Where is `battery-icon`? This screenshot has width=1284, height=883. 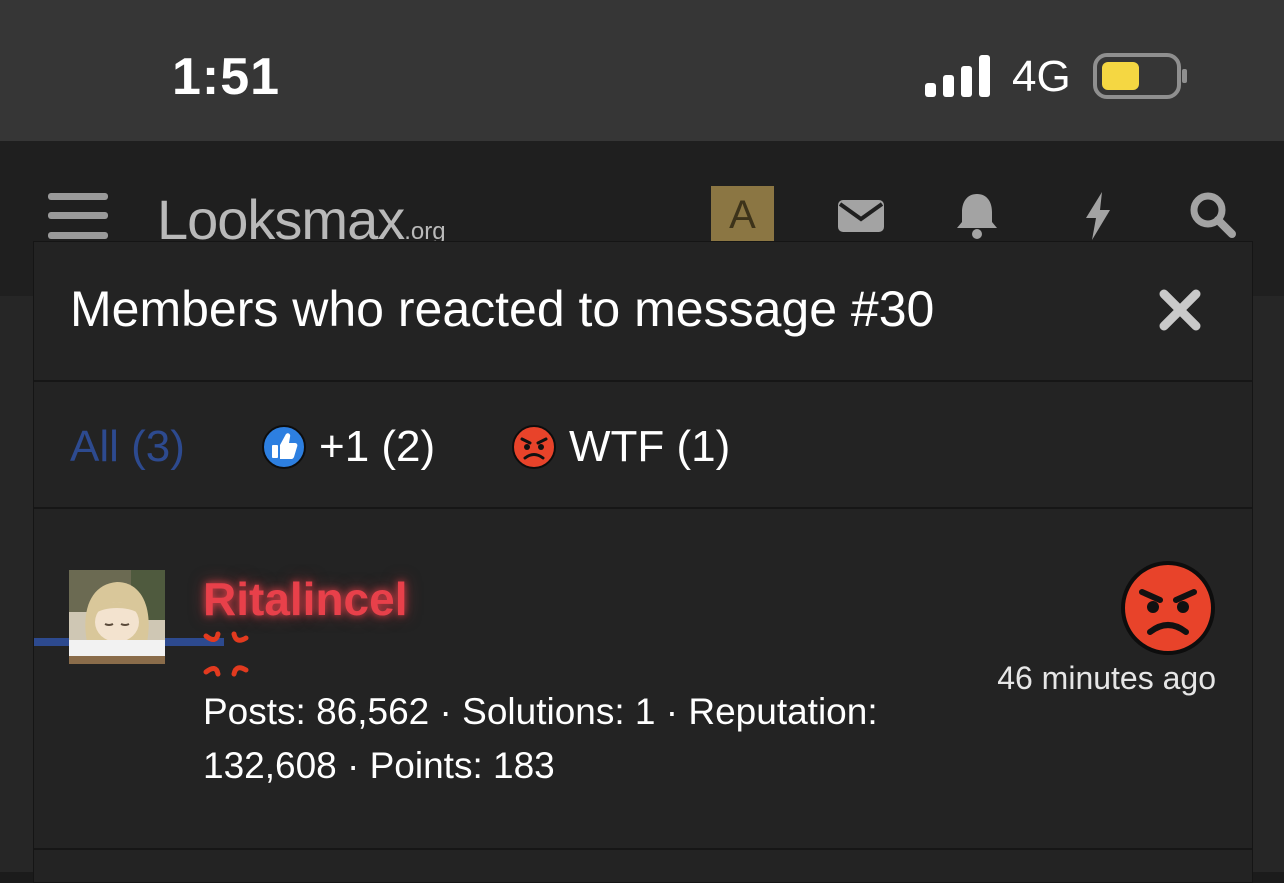 battery-icon is located at coordinates (1140, 76).